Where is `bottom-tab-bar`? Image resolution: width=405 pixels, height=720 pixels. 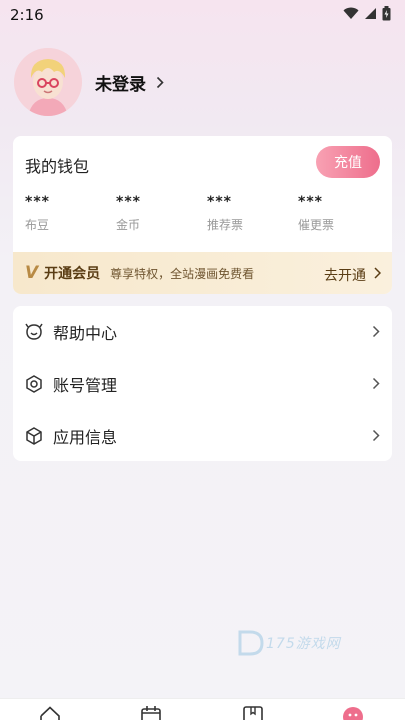
bottom-tab-bar is located at coordinates (202, 709).